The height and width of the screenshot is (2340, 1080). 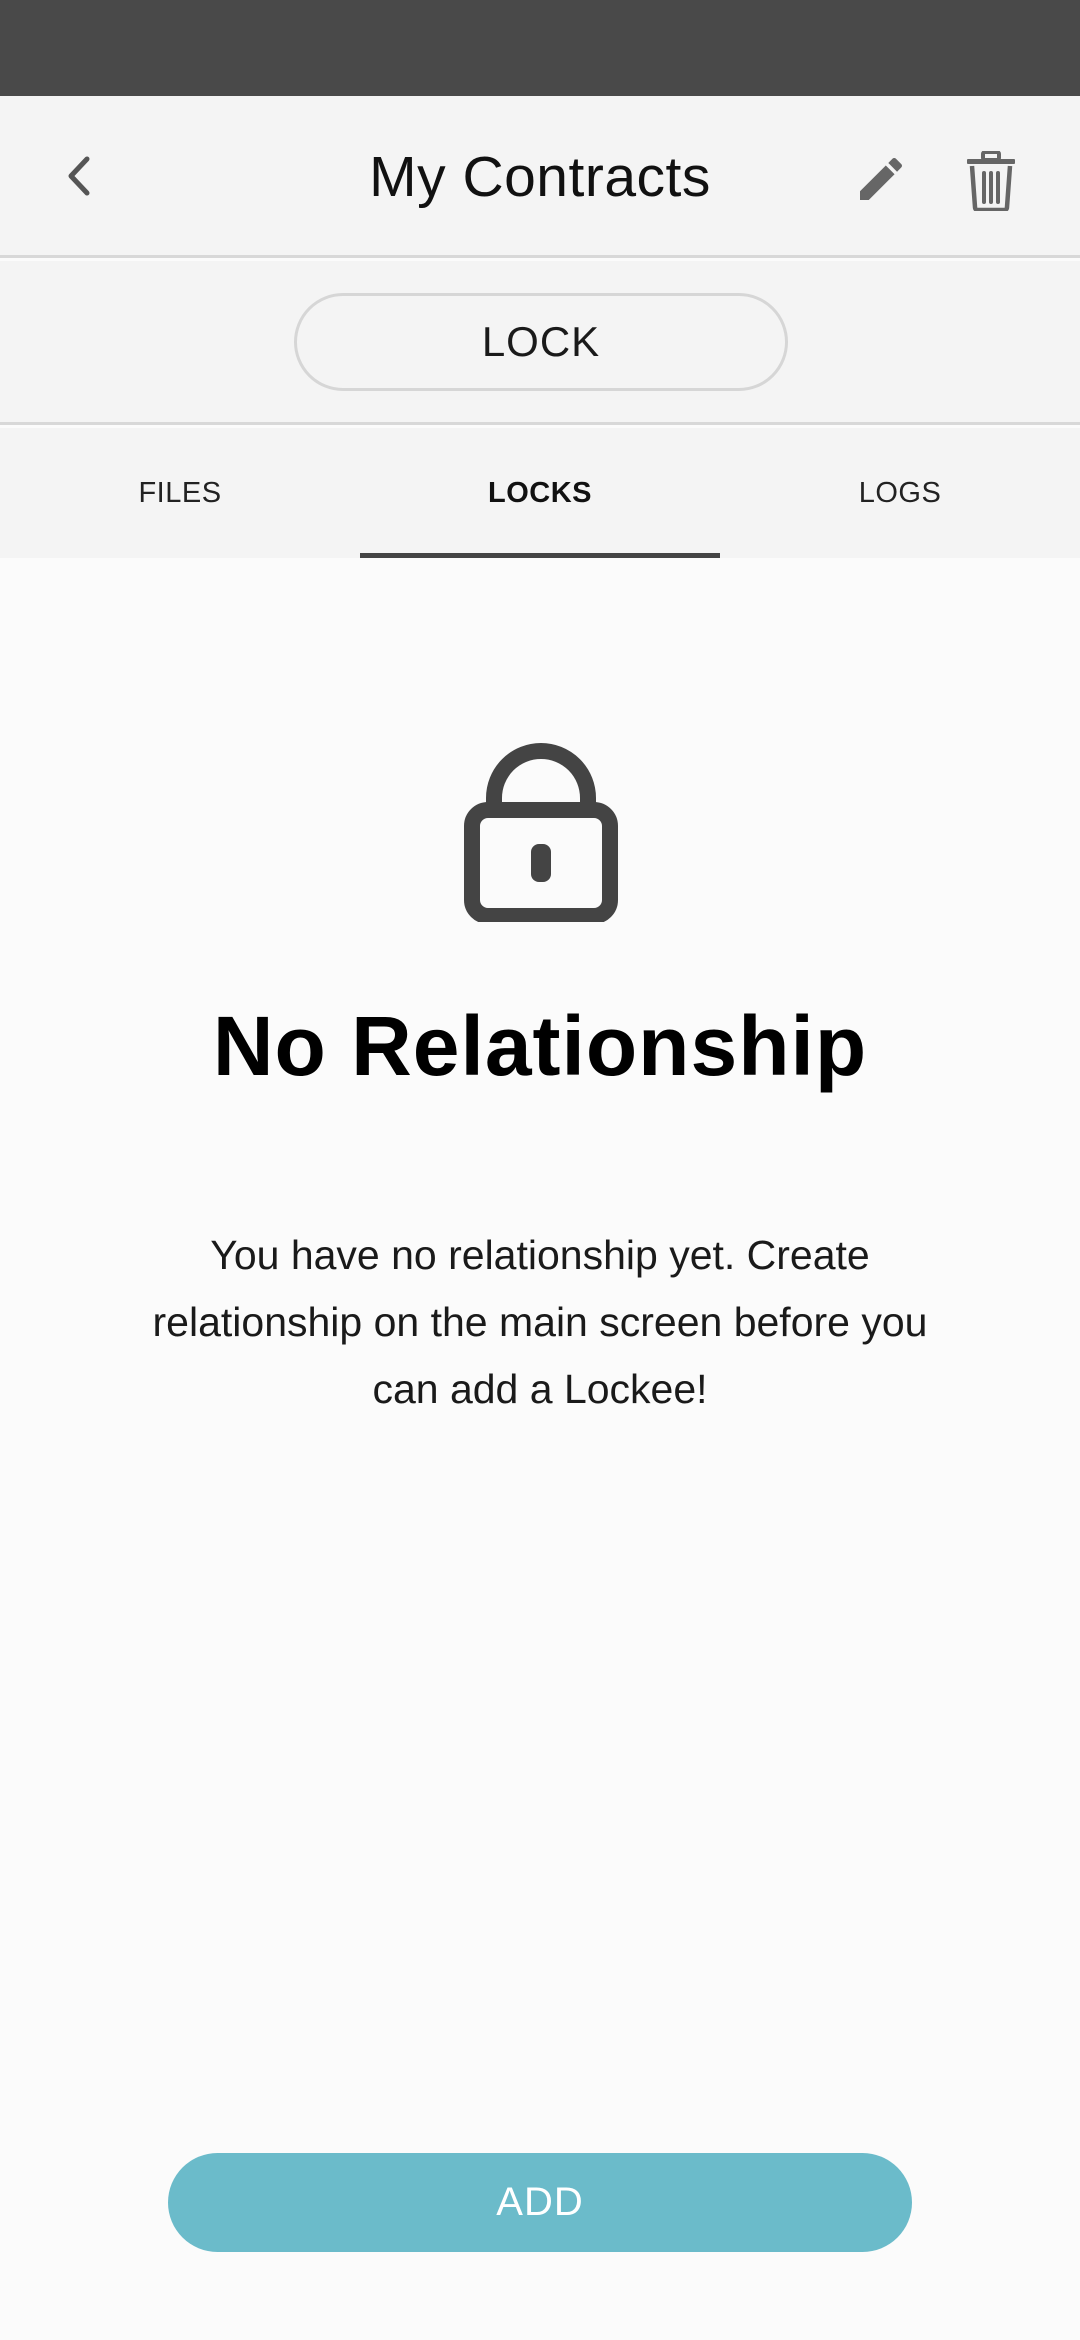 I want to click on tab-files: FILES, so click(x=180, y=493).